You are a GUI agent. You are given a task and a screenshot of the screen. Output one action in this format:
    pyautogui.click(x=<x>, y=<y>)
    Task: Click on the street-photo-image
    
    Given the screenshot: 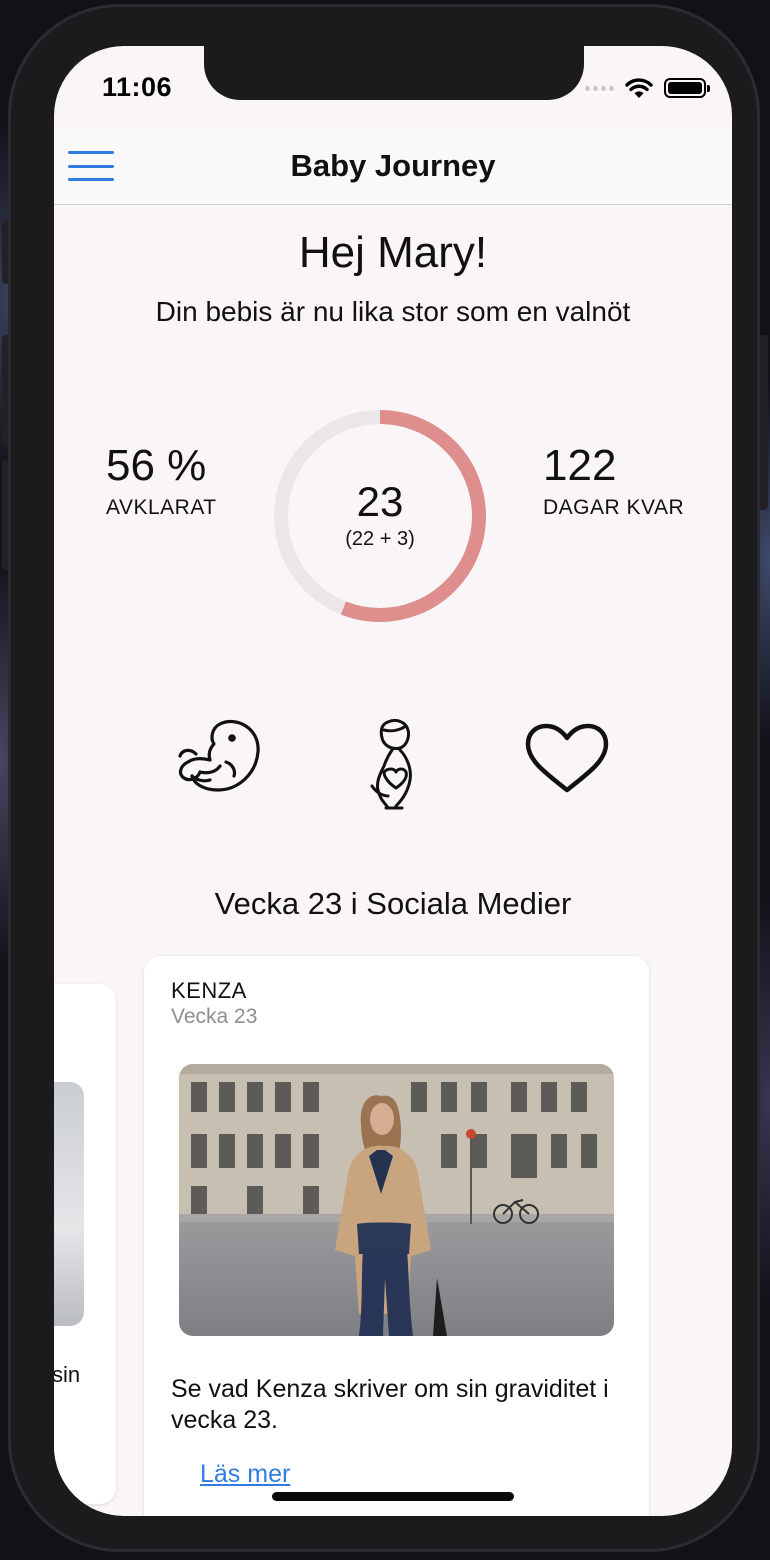 What is the action you would take?
    pyautogui.click(x=396, y=1200)
    